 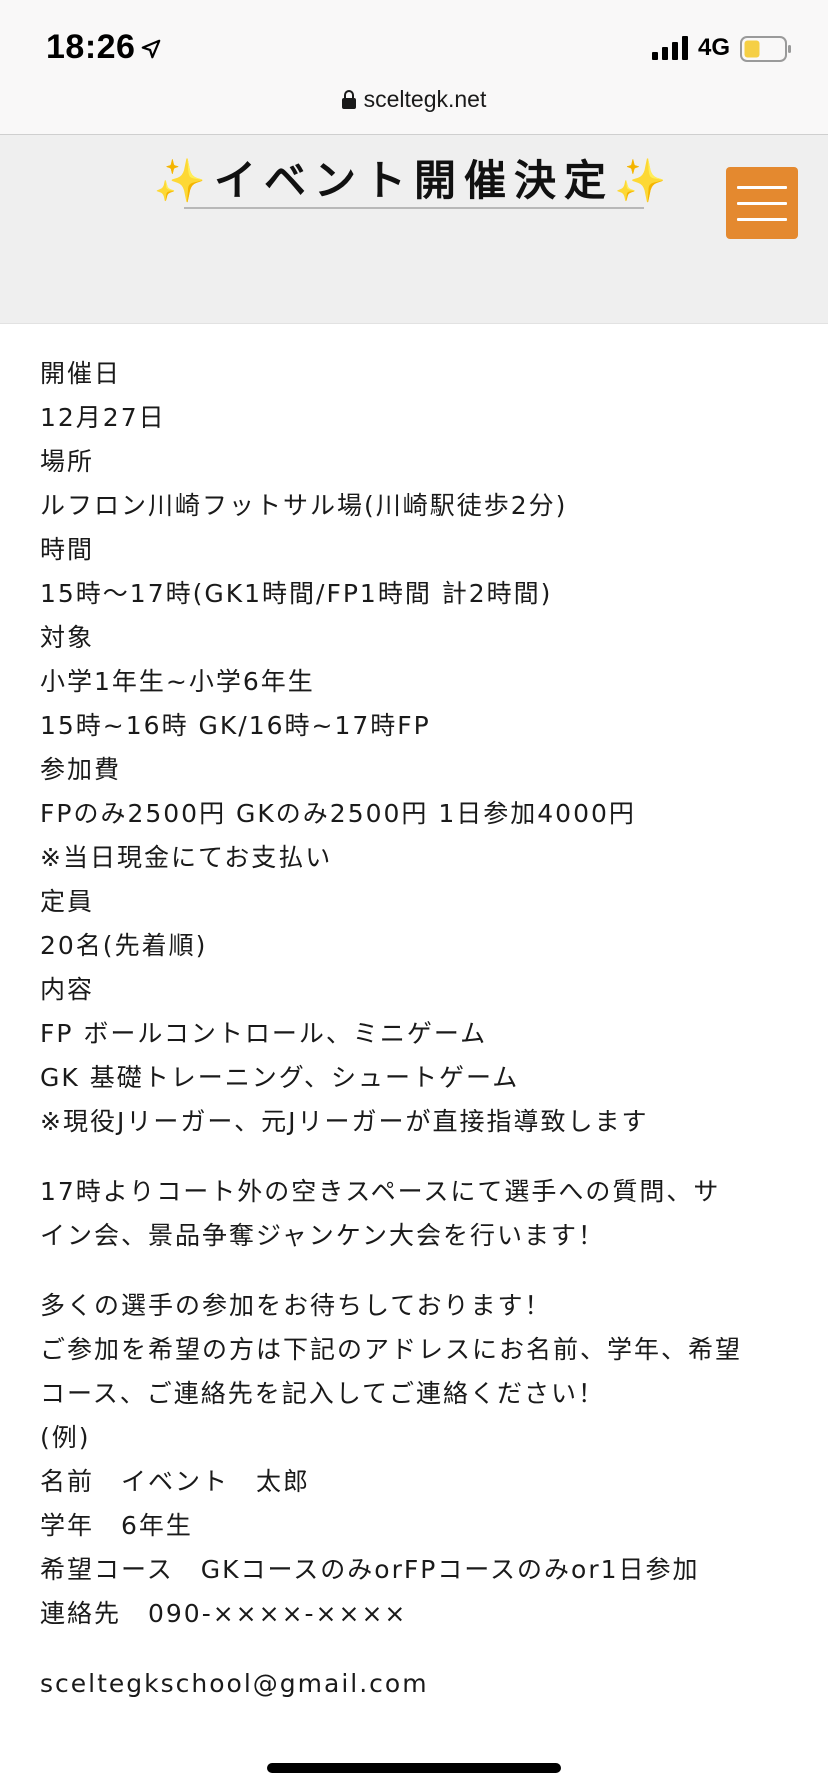 I want to click on event-detail-line: ※現役Jリーガー、元Jリーガーが直接指導致します, so click(x=344, y=1121).